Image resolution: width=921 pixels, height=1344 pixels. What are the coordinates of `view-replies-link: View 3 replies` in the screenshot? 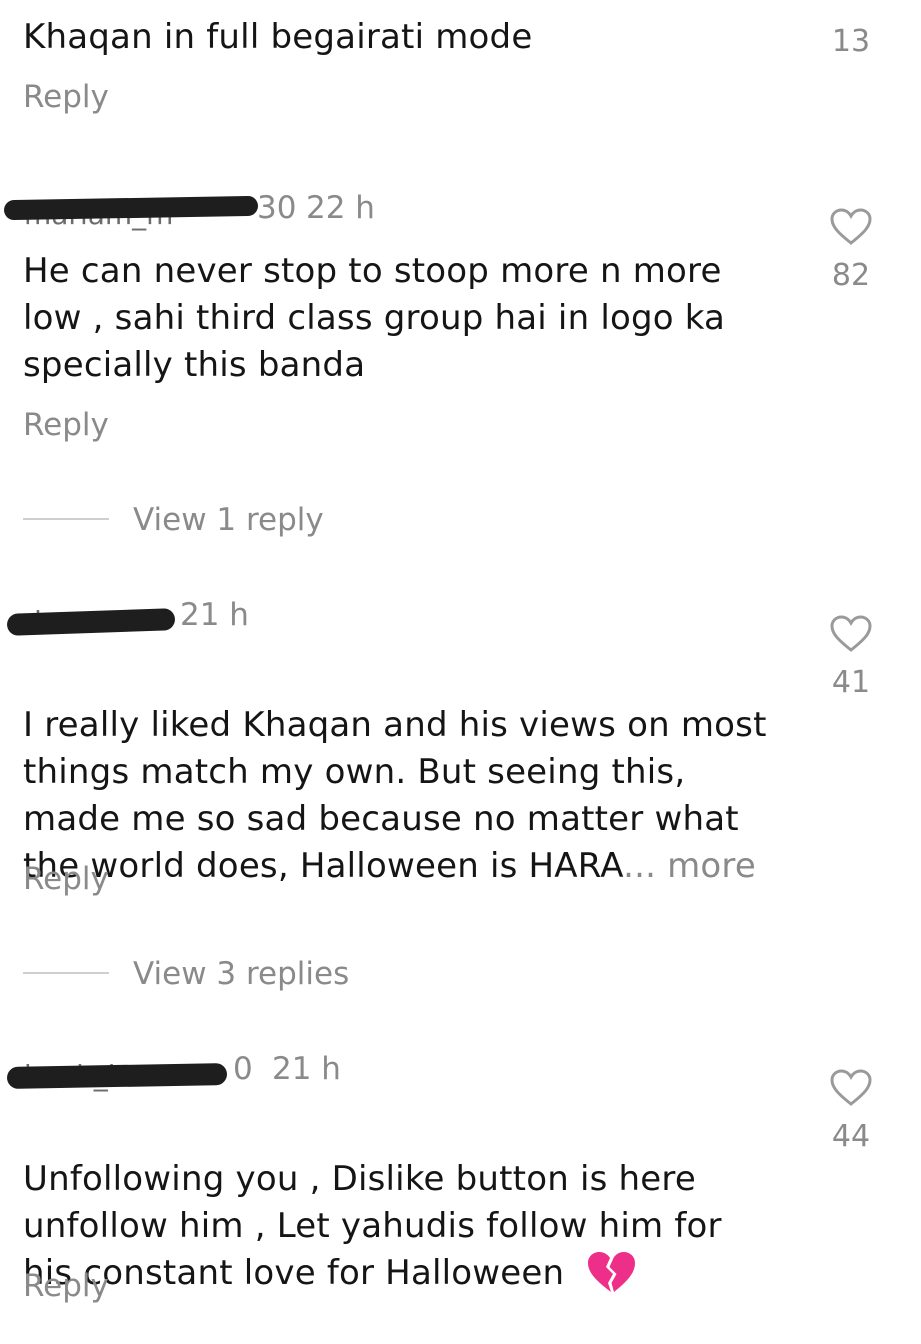 It's located at (241, 974).